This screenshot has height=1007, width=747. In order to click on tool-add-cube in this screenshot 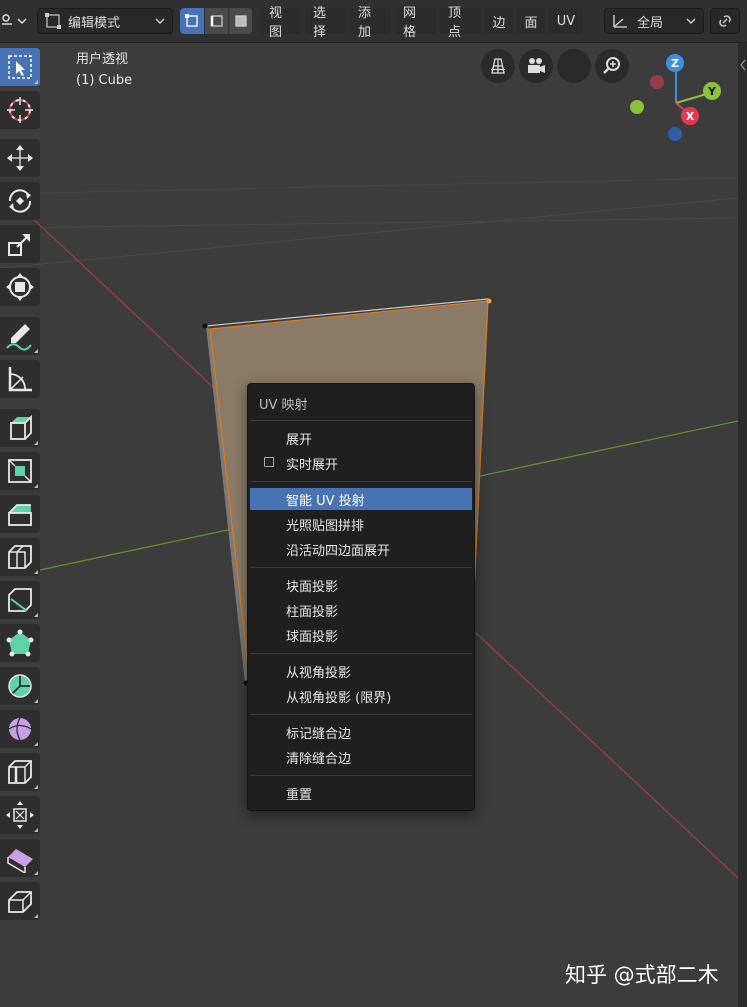, I will do `click(20, 428)`.